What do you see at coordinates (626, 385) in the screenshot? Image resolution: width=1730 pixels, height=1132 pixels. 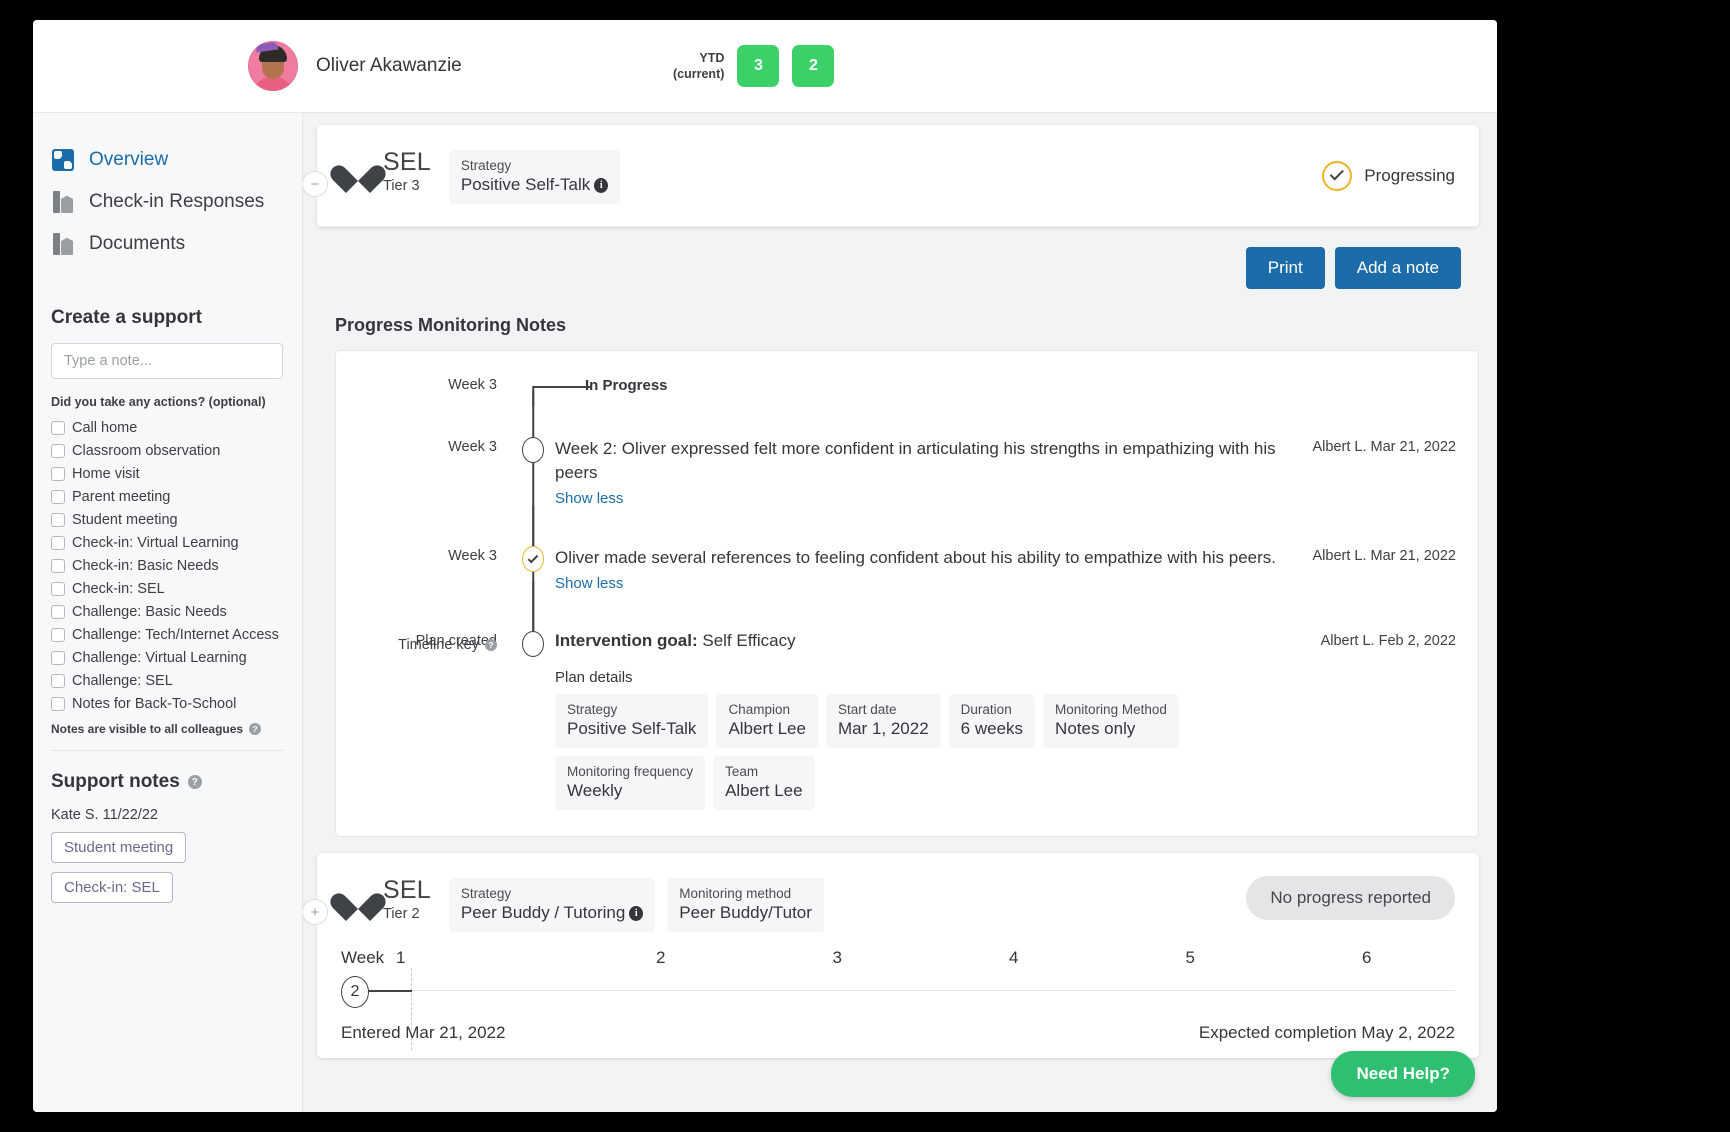 I see `timeline-status-label: In Progress` at bounding box center [626, 385].